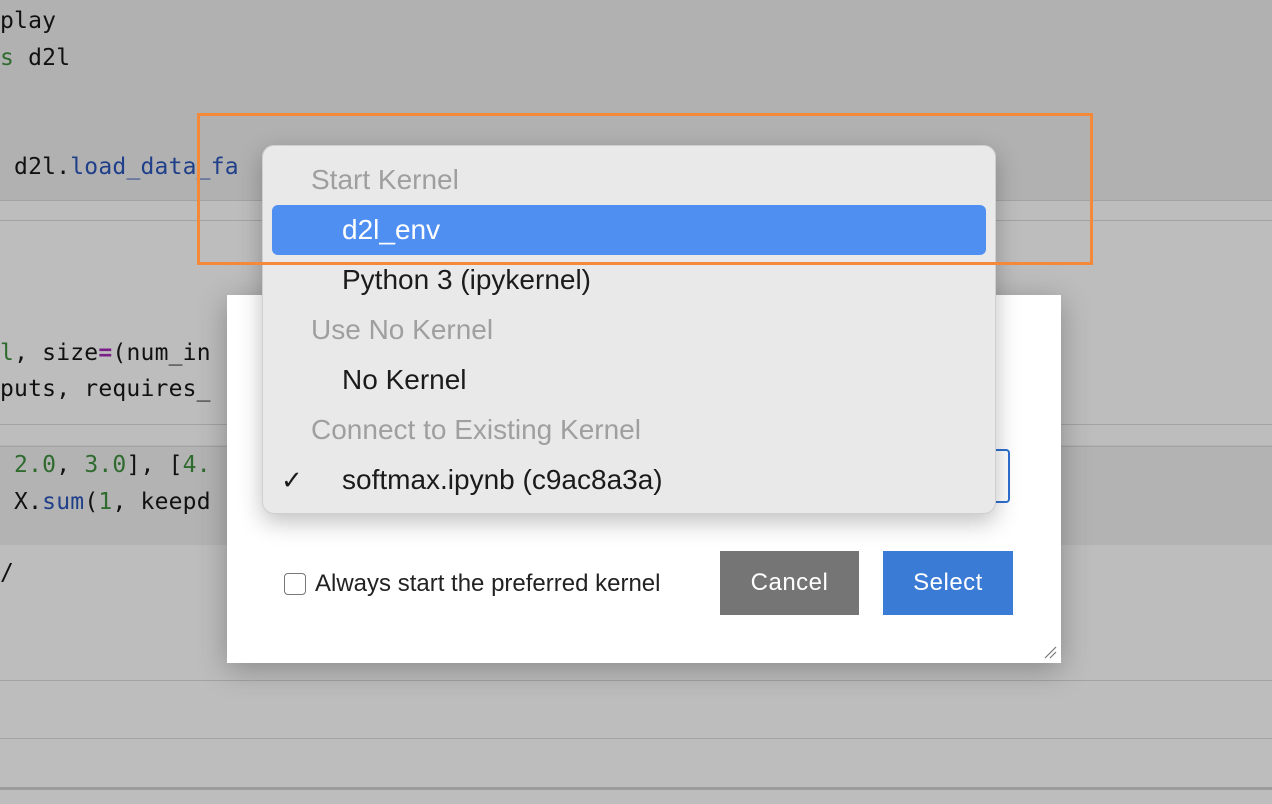 This screenshot has width=1272, height=804. What do you see at coordinates (70, 465) in the screenshot?
I see `code-token: ,` at bounding box center [70, 465].